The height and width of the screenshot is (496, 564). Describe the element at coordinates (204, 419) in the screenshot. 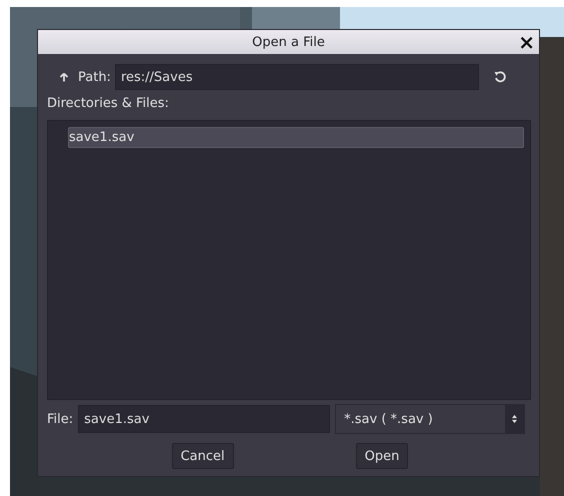

I see `file-name-field: save1.sav` at that location.